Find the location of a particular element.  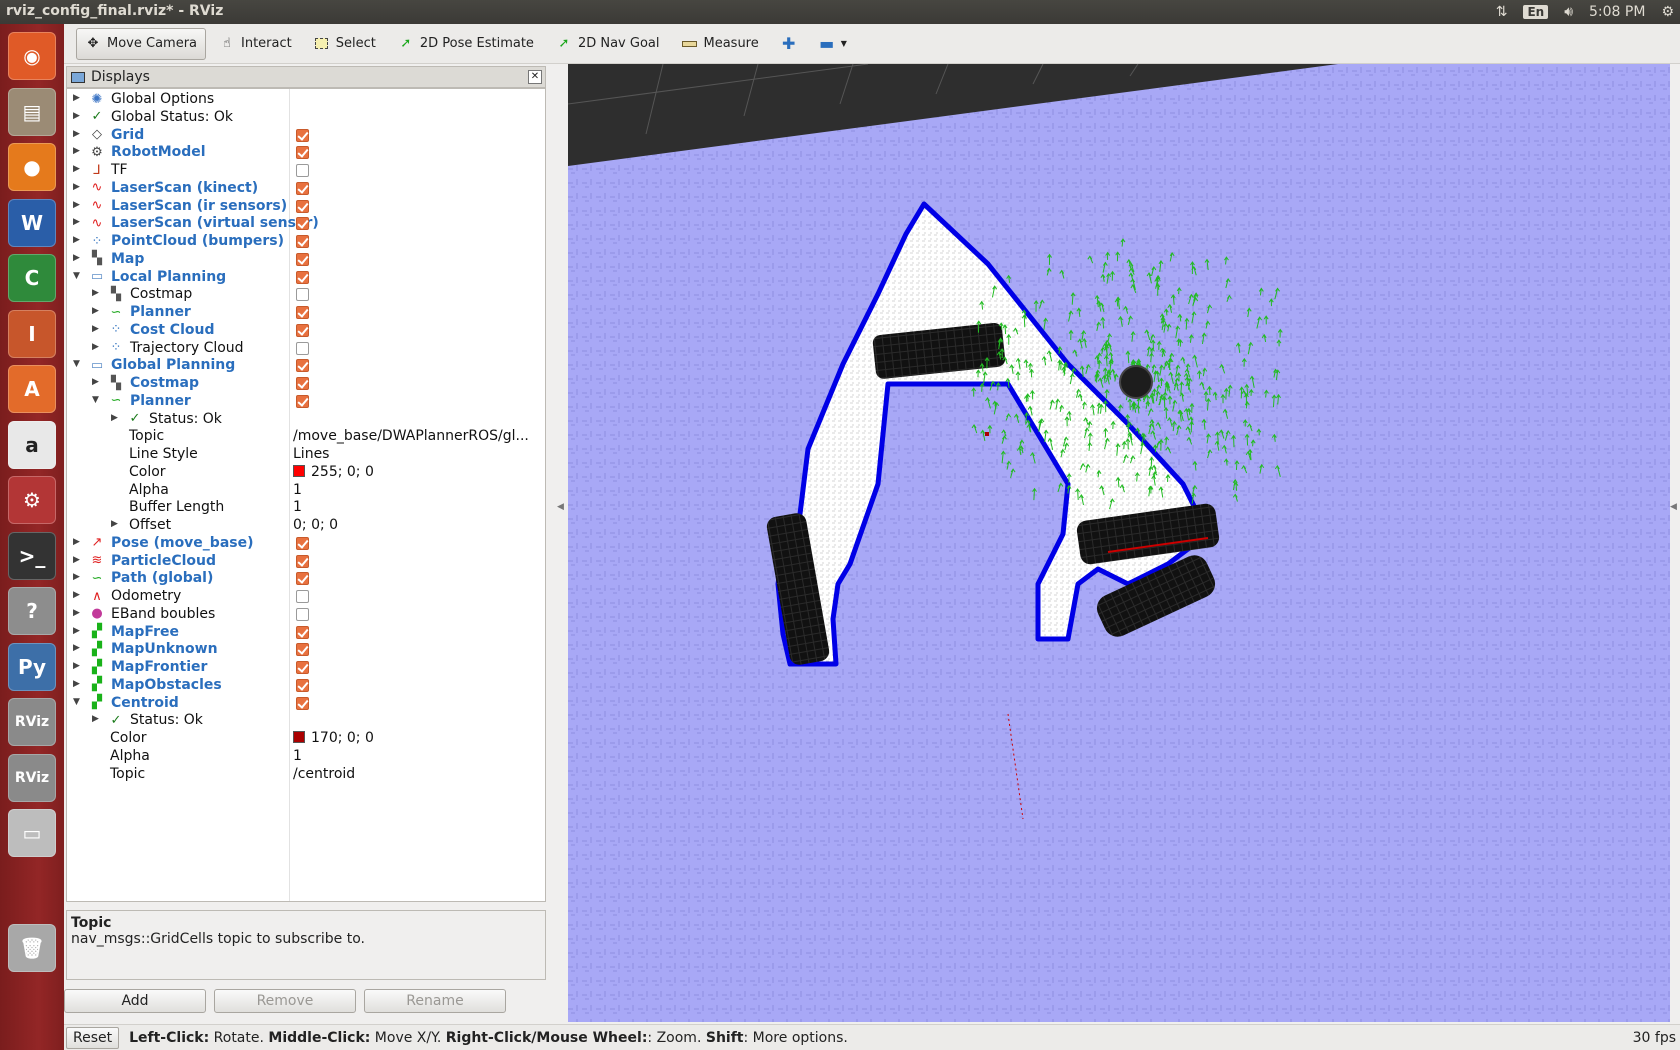

nav-goal-tool: ➚ 2D Nav Goal is located at coordinates (608, 44).